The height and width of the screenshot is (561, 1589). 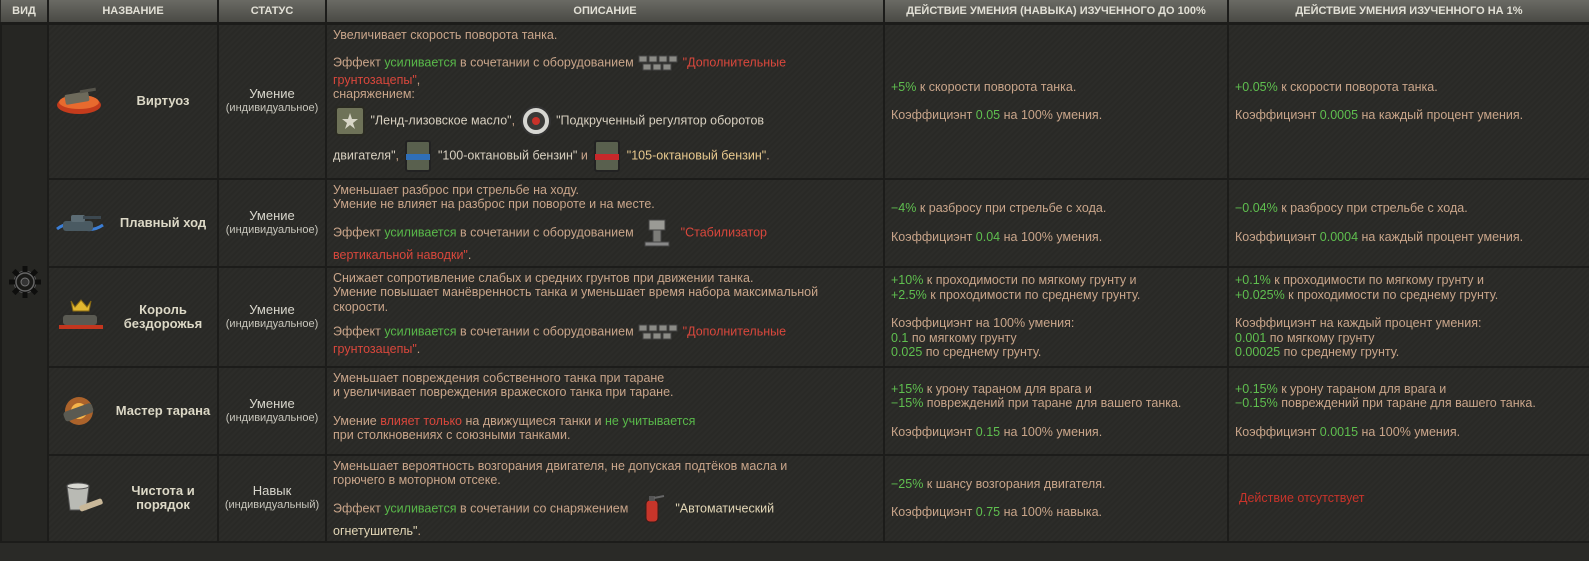 I want to click on regulator-icon, so click(x=535, y=120).